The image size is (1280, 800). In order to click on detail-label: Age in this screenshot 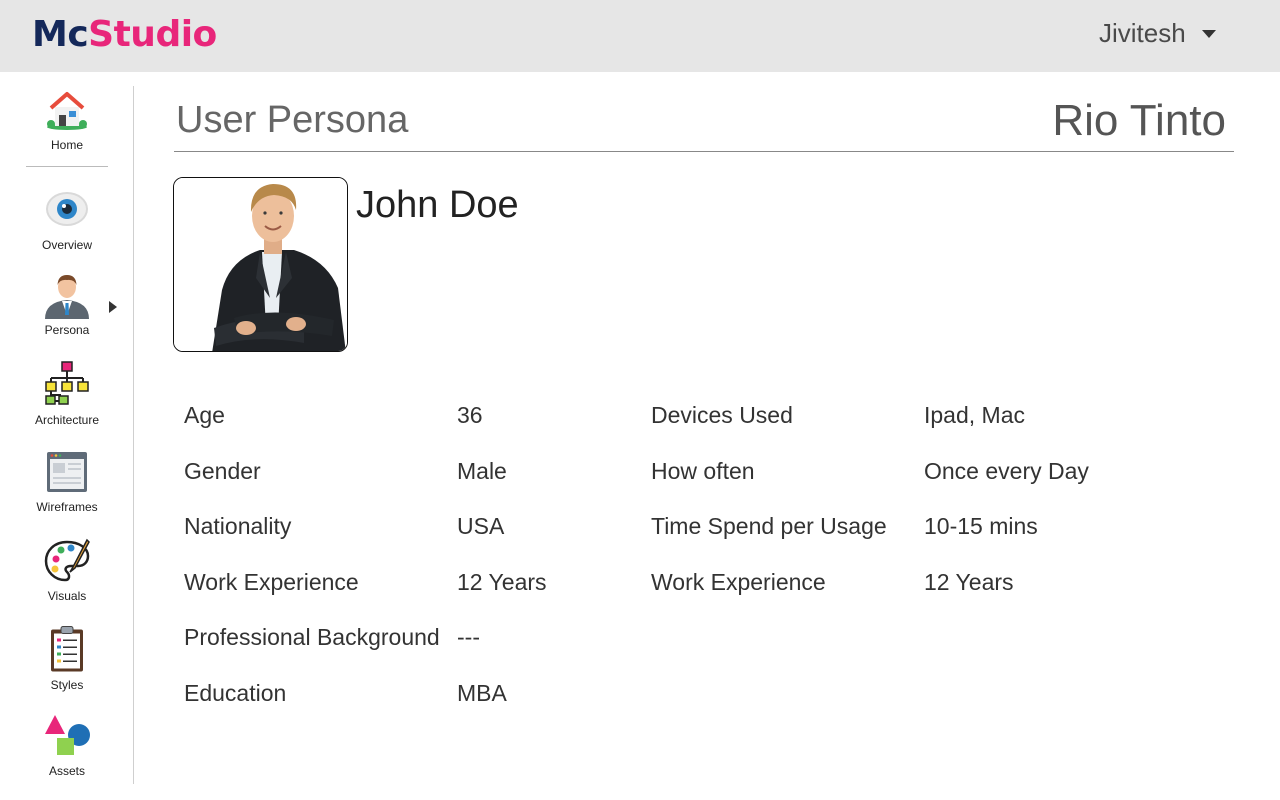, I will do `click(204, 415)`.